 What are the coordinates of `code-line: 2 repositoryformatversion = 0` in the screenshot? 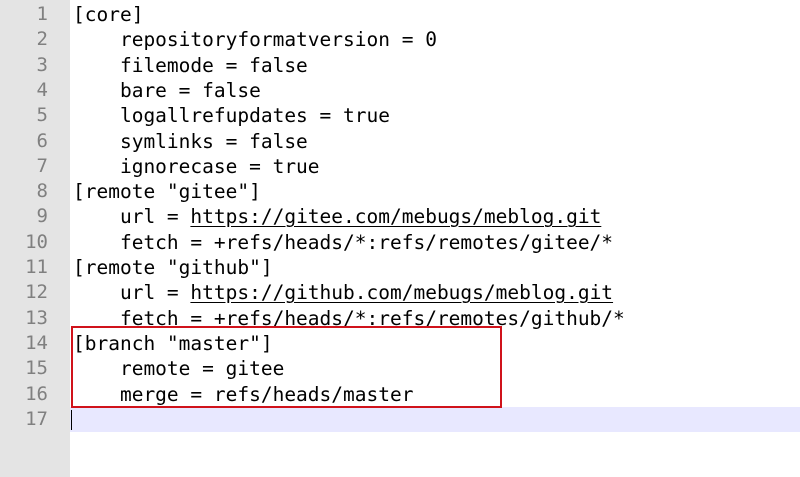 It's located at (400, 40).